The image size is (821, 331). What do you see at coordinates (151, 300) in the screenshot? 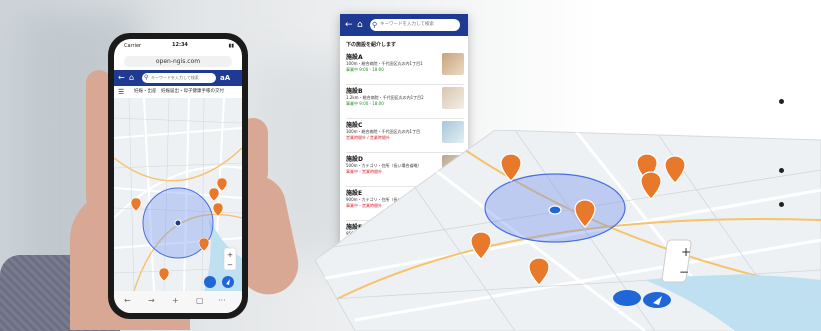
I see `browser-forward-button: →` at bounding box center [151, 300].